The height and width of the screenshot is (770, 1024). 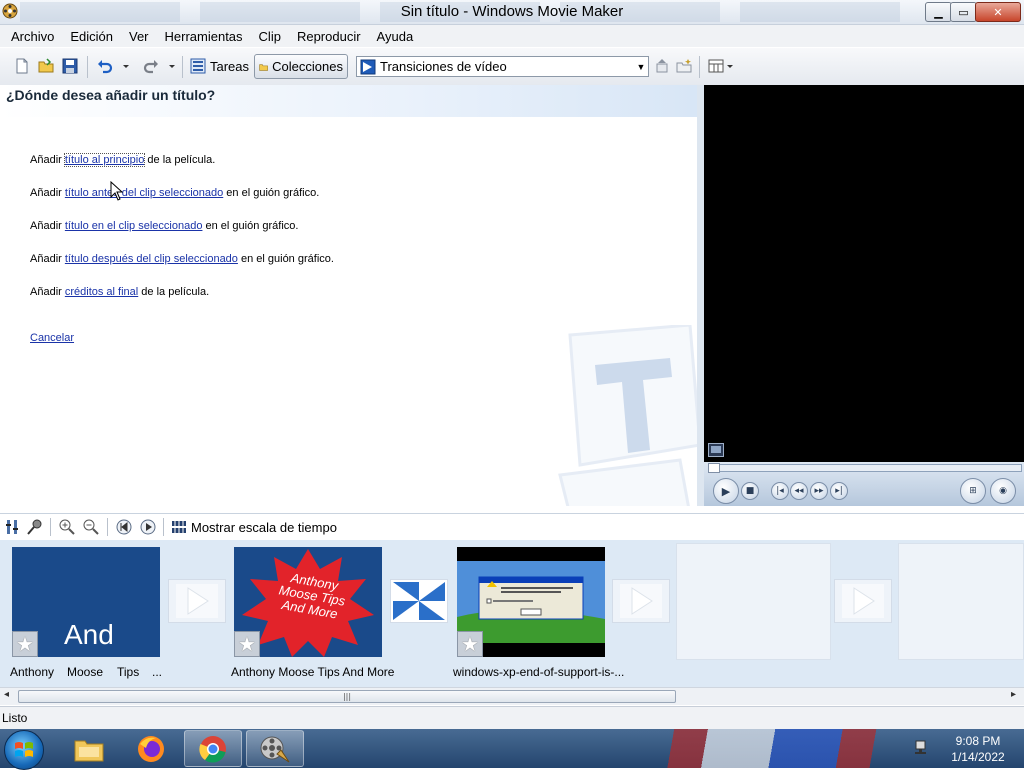 What do you see at coordinates (864, 484) in the screenshot?
I see `playback-controls: ▶ ■ |◂ ◂◂ ▸▸ ▸| ⊞ ◉` at bounding box center [864, 484].